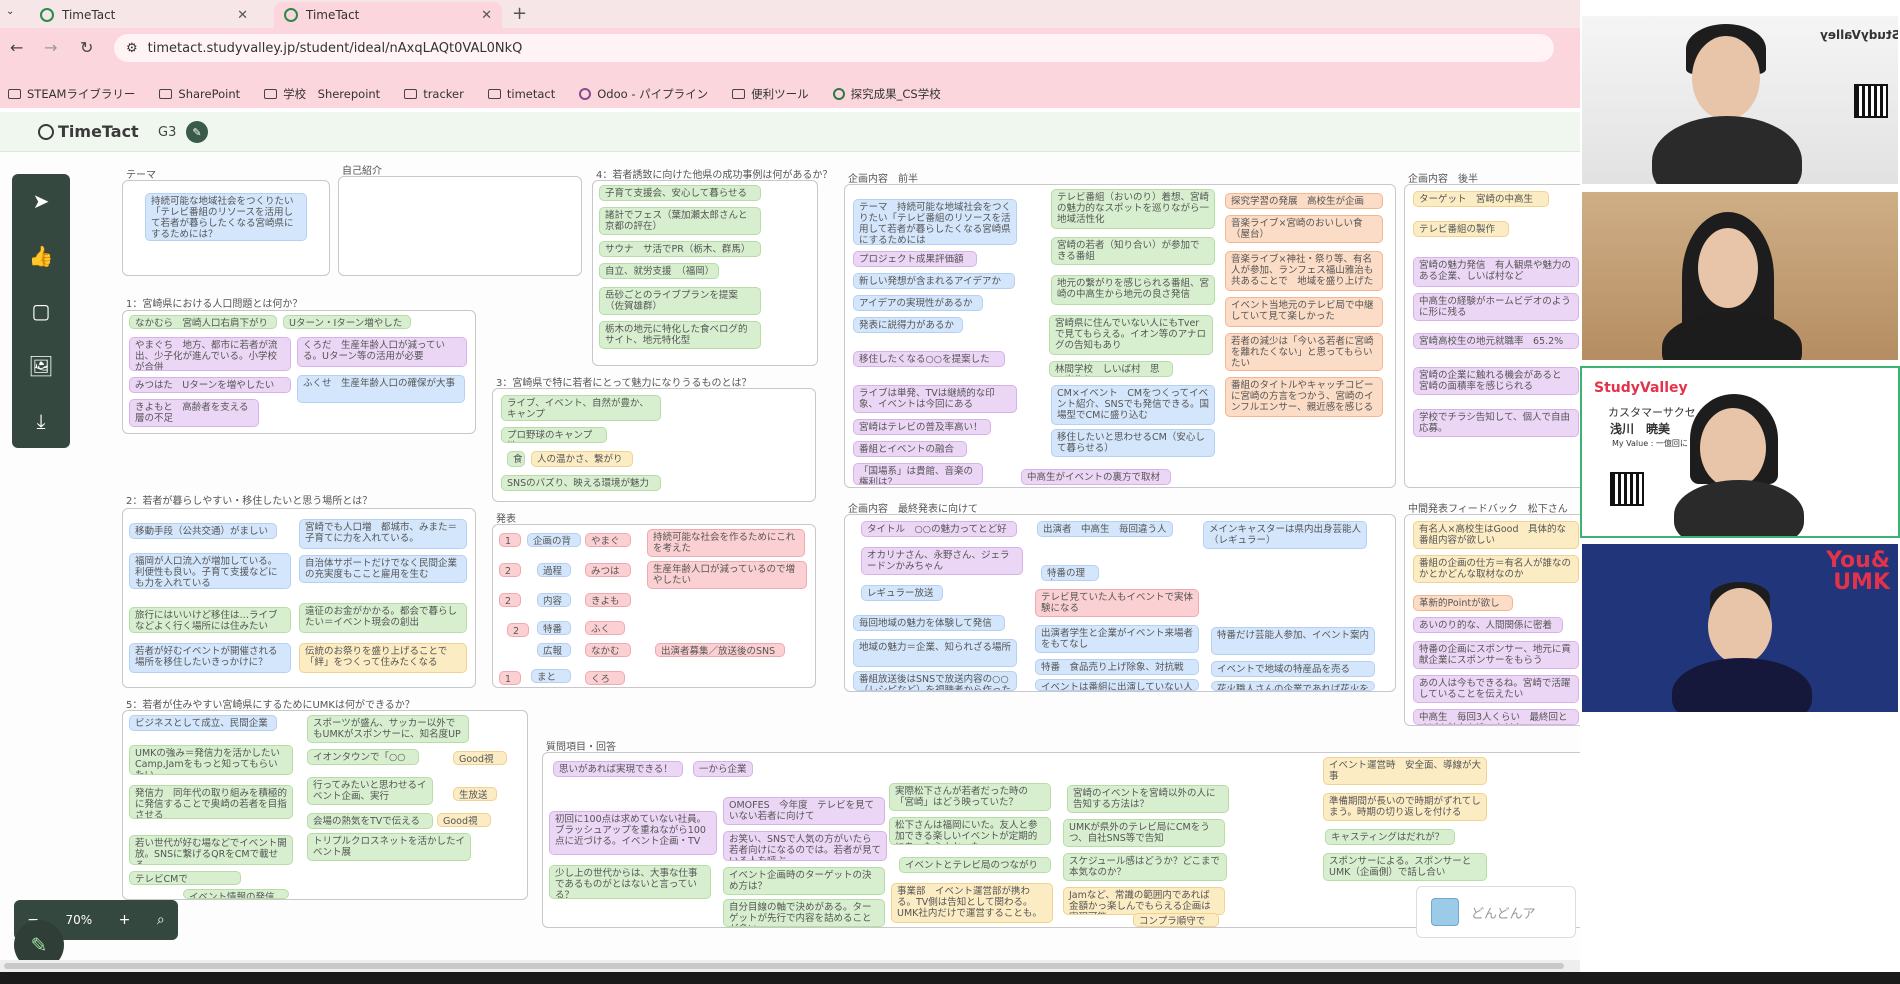 Image resolution: width=1900 pixels, height=984 pixels. Describe the element at coordinates (383, 618) in the screenshot. I see `sticky-note: 遠征のお金がかかる。都会で暮らしたい＝イベント現会の創出` at that location.